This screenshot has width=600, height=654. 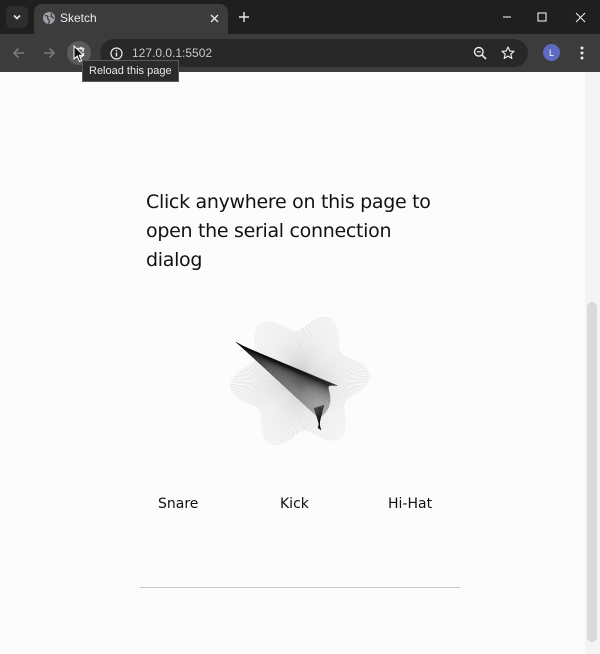 I want to click on arrow-right-icon, so click(x=50, y=53).